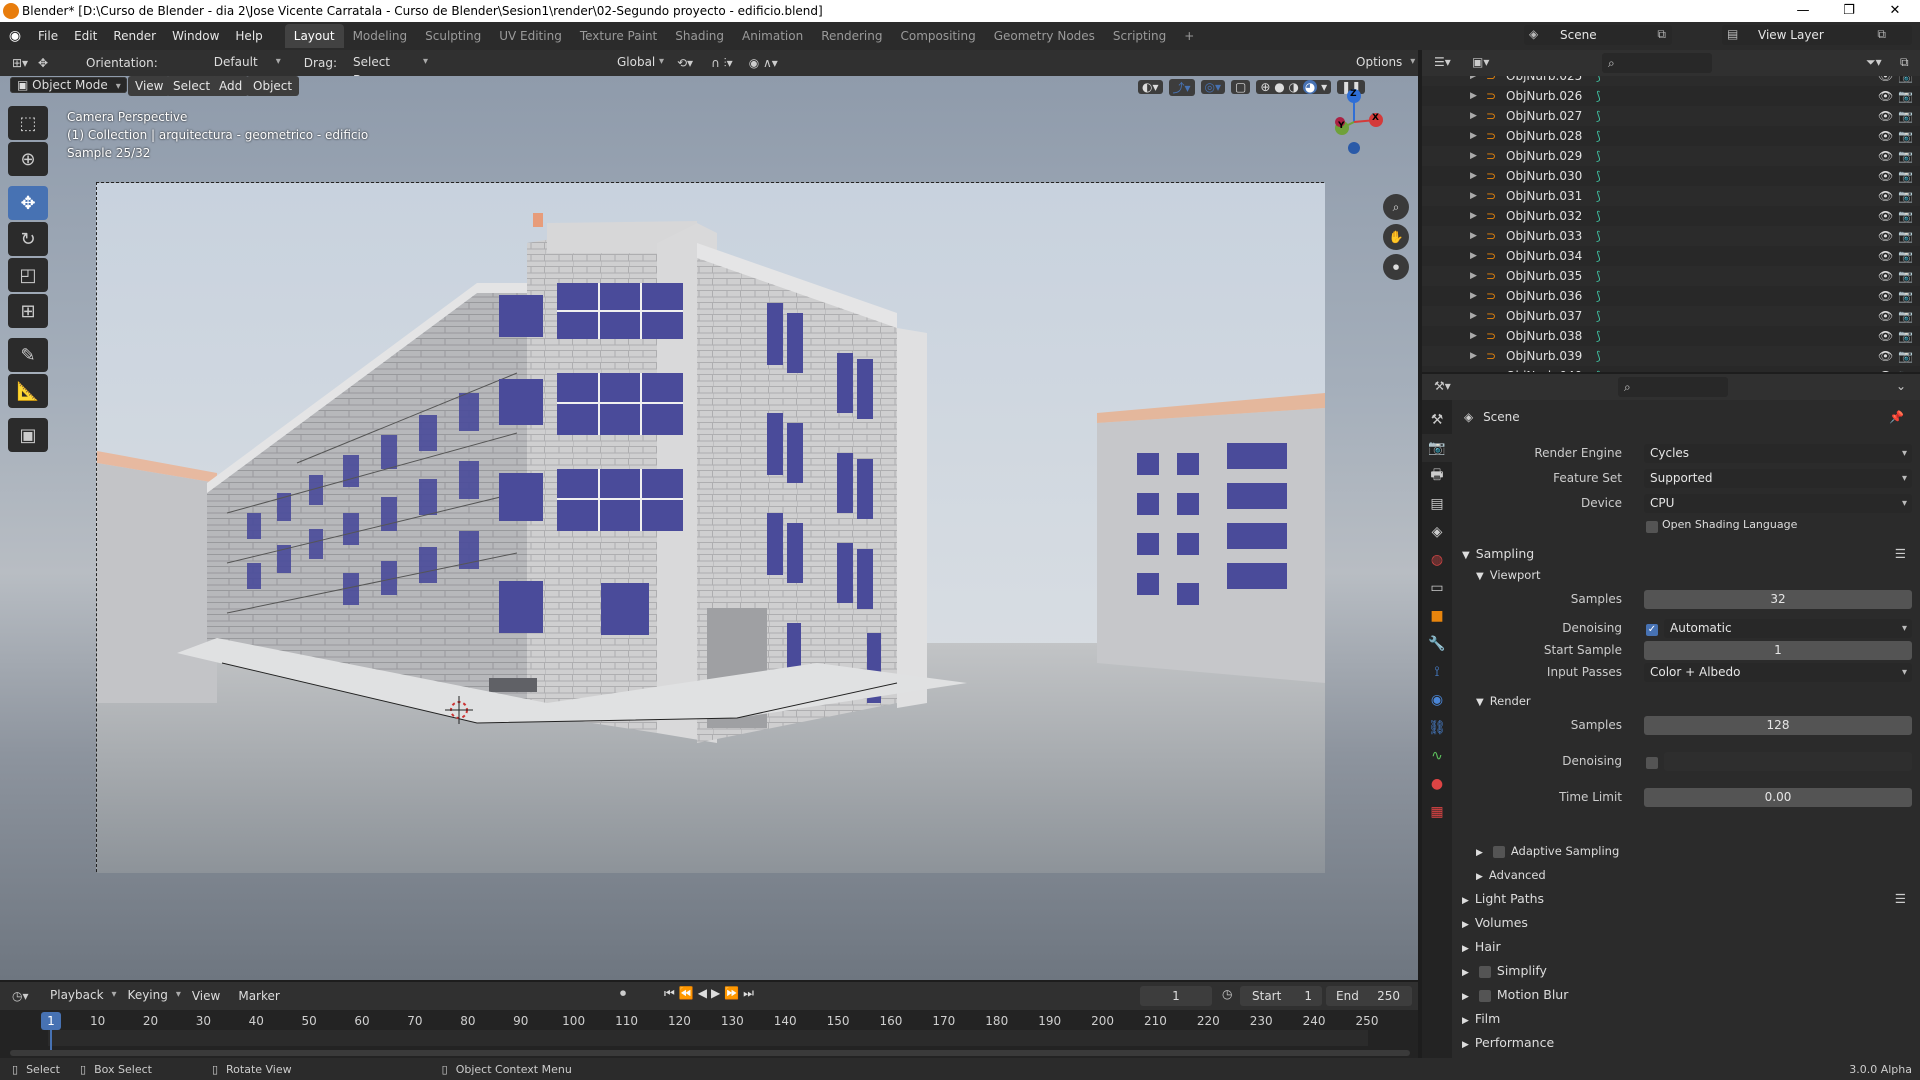 Image resolution: width=1920 pixels, height=1080 pixels. Describe the element at coordinates (1778, 599) in the screenshot. I see `viewport-samples-field: 32` at that location.